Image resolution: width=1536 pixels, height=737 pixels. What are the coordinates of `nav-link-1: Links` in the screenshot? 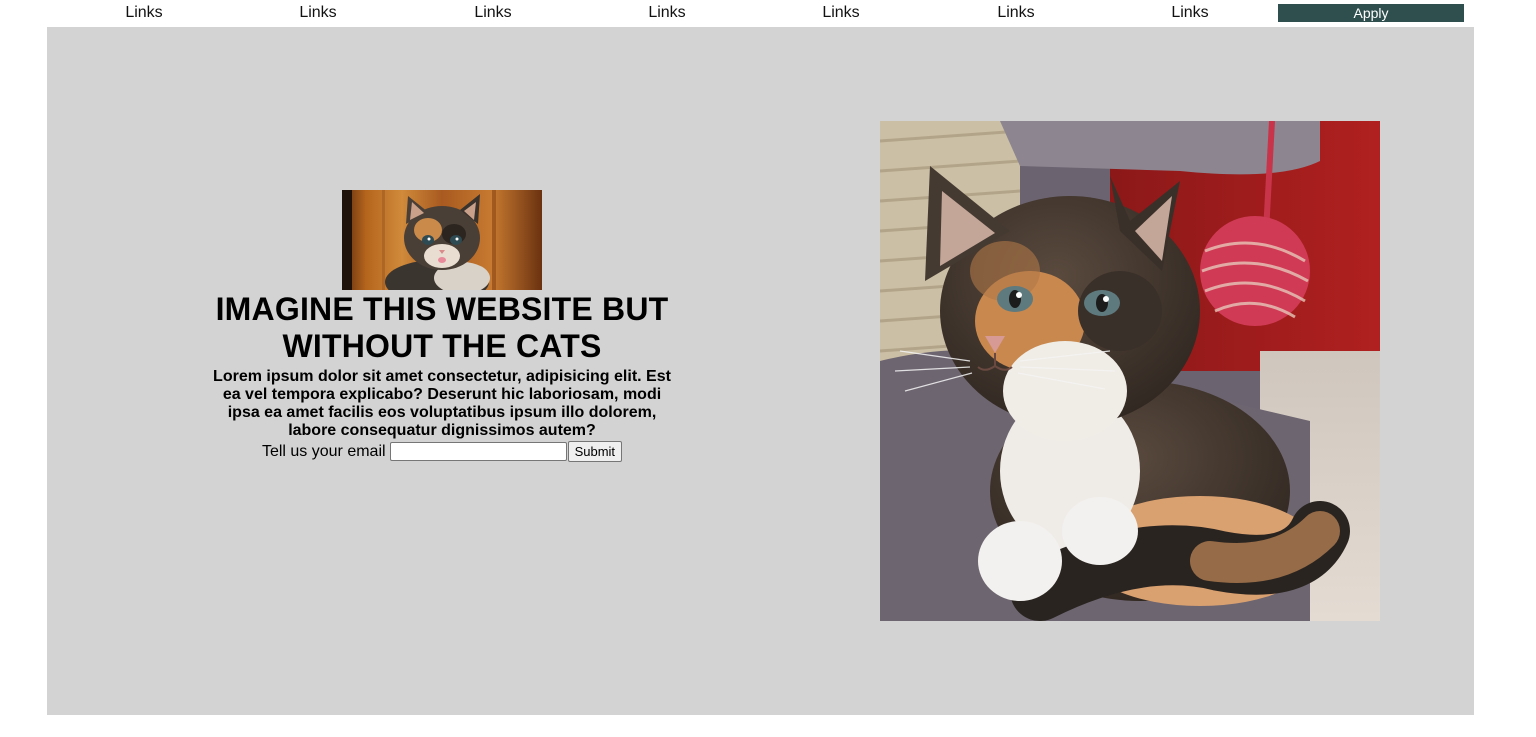 It's located at (143, 13).